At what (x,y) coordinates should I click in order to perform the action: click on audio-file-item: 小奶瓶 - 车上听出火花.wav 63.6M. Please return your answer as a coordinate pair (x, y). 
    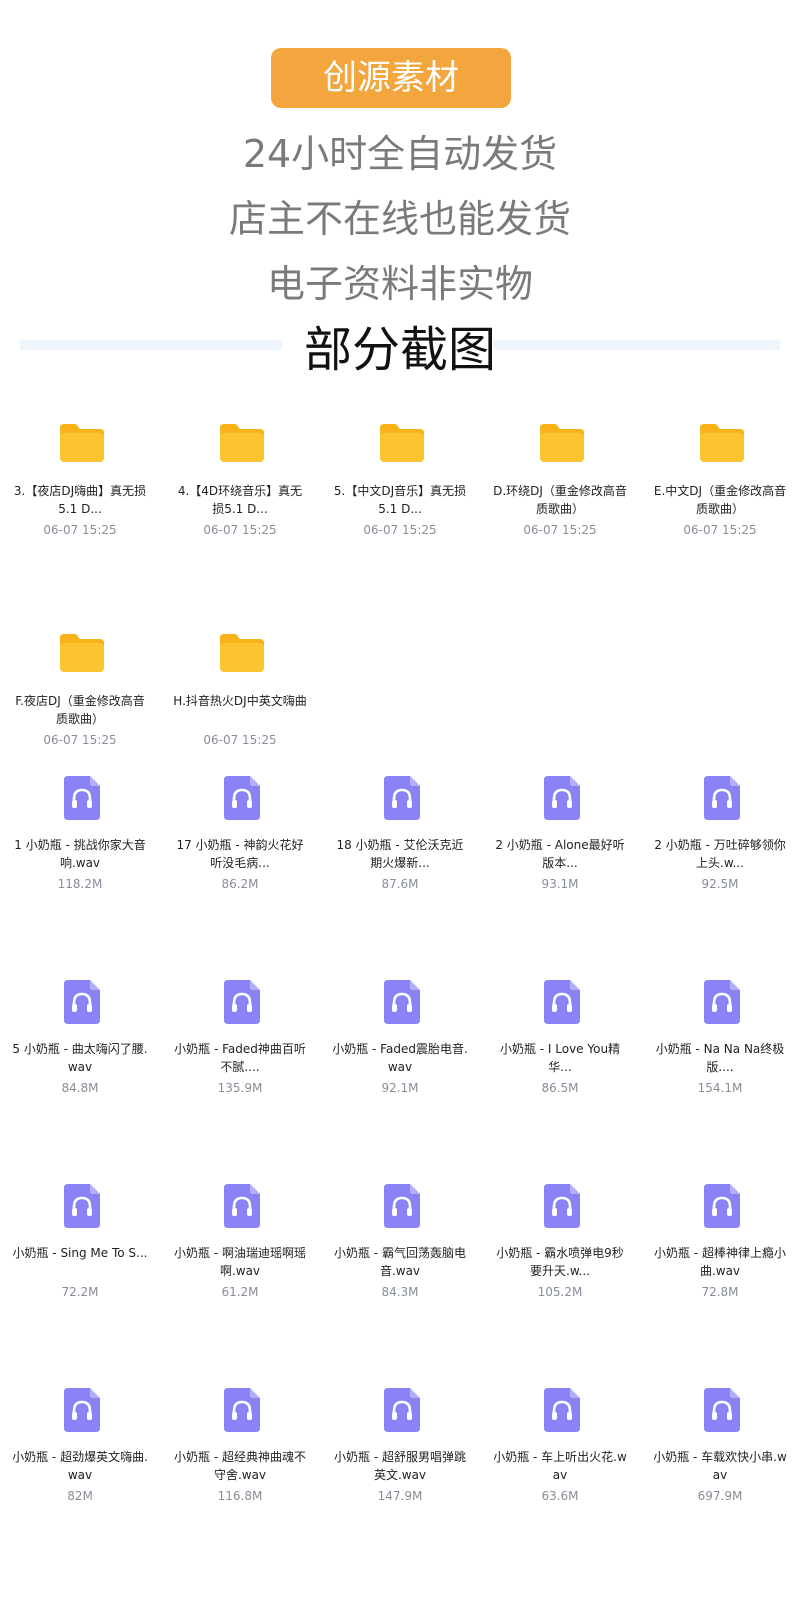
    Looking at the image, I should click on (560, 1490).